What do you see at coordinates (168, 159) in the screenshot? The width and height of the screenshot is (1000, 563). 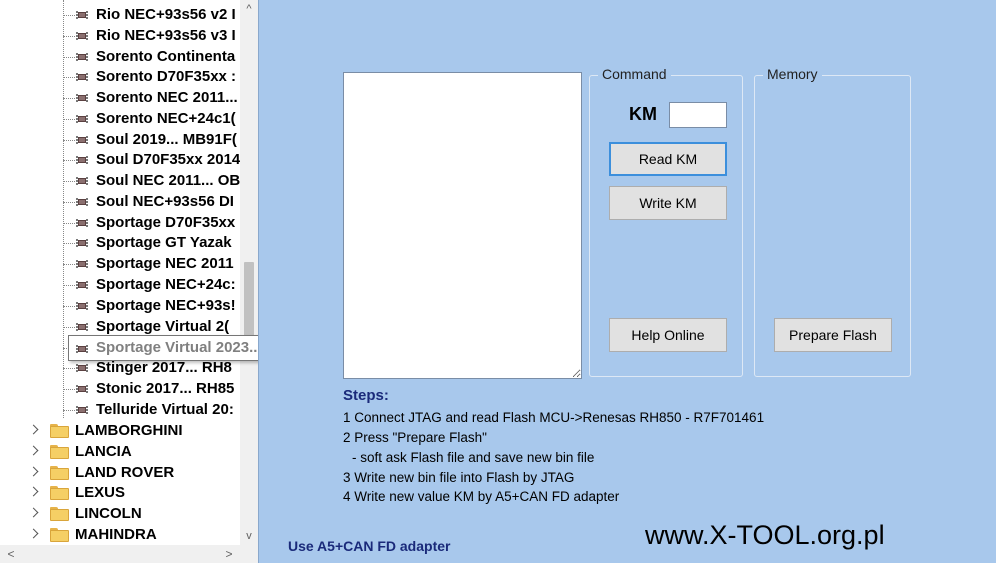 I see `tree-item-label: Soul D70F35xx 2014` at bounding box center [168, 159].